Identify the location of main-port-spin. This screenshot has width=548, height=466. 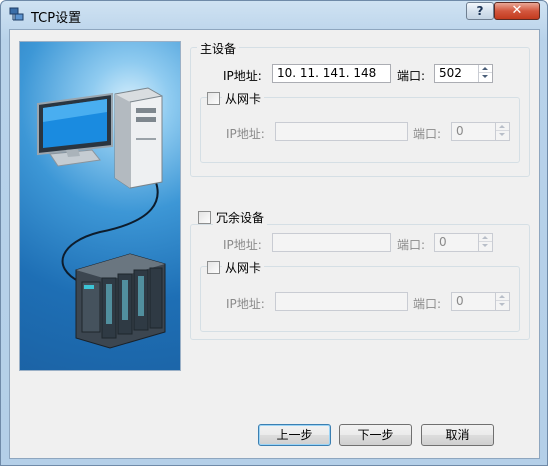
(485, 73).